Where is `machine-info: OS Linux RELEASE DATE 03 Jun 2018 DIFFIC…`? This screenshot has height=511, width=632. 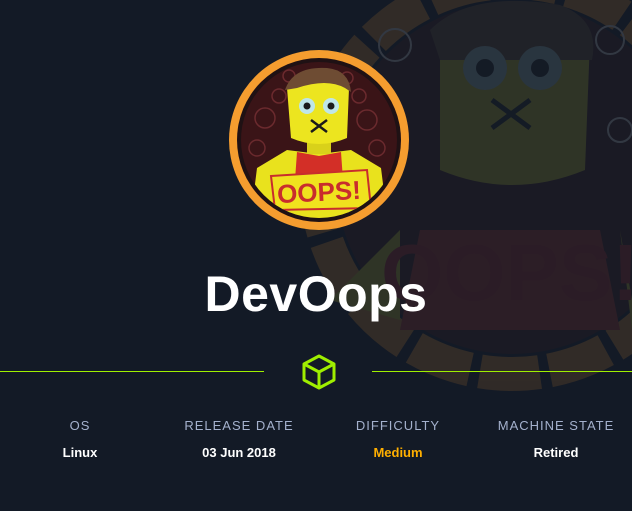 machine-info: OS Linux RELEASE DATE 03 Jun 2018 DIFFIC… is located at coordinates (316, 443).